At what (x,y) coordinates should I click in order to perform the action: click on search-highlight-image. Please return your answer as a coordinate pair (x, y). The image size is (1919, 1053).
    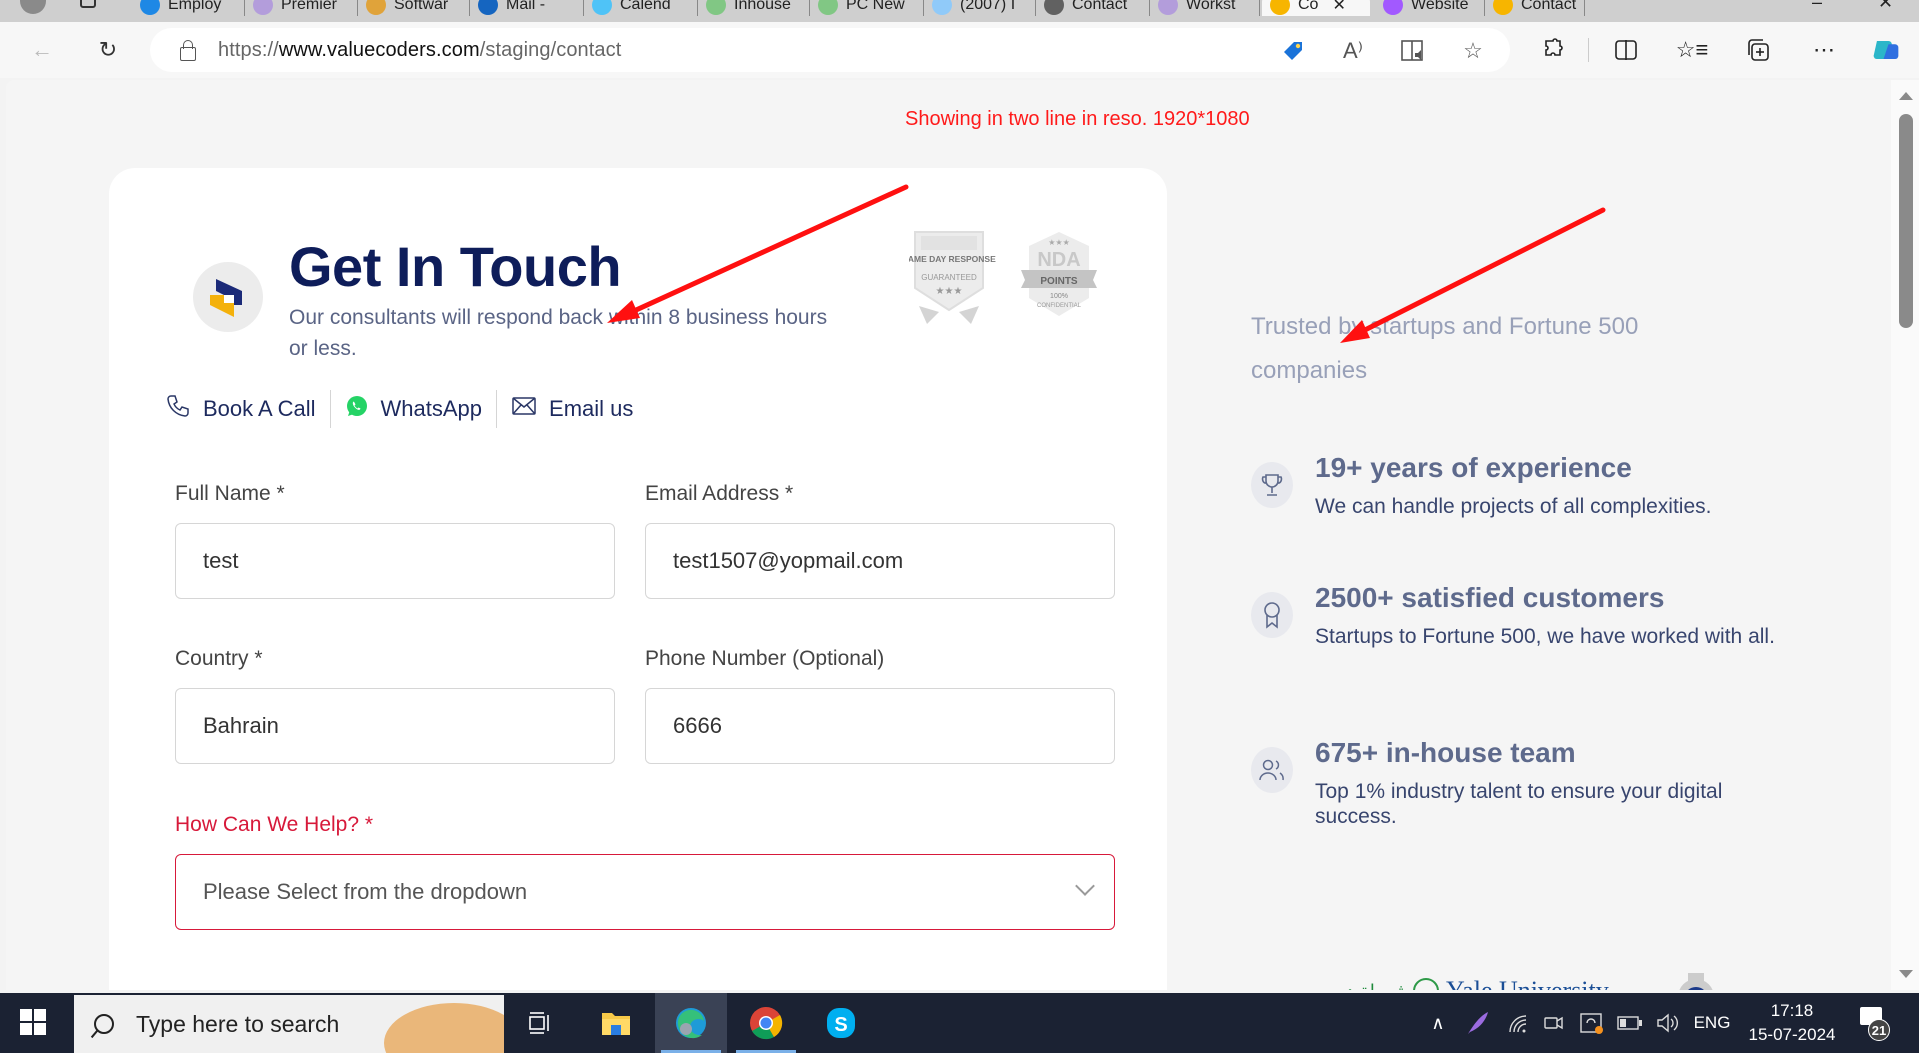
    Looking at the image, I should click on (444, 1028).